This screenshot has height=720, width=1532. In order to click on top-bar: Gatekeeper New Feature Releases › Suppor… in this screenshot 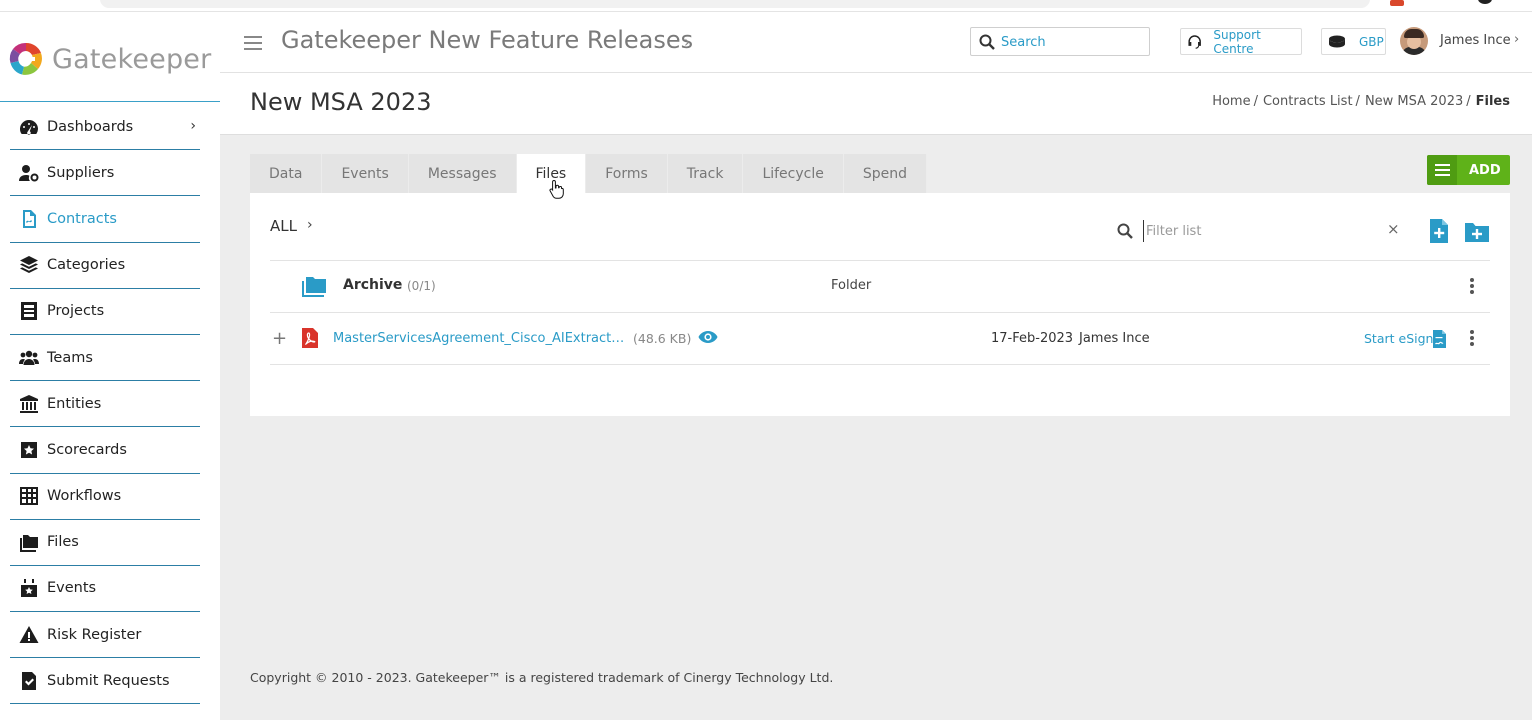, I will do `click(876, 42)`.